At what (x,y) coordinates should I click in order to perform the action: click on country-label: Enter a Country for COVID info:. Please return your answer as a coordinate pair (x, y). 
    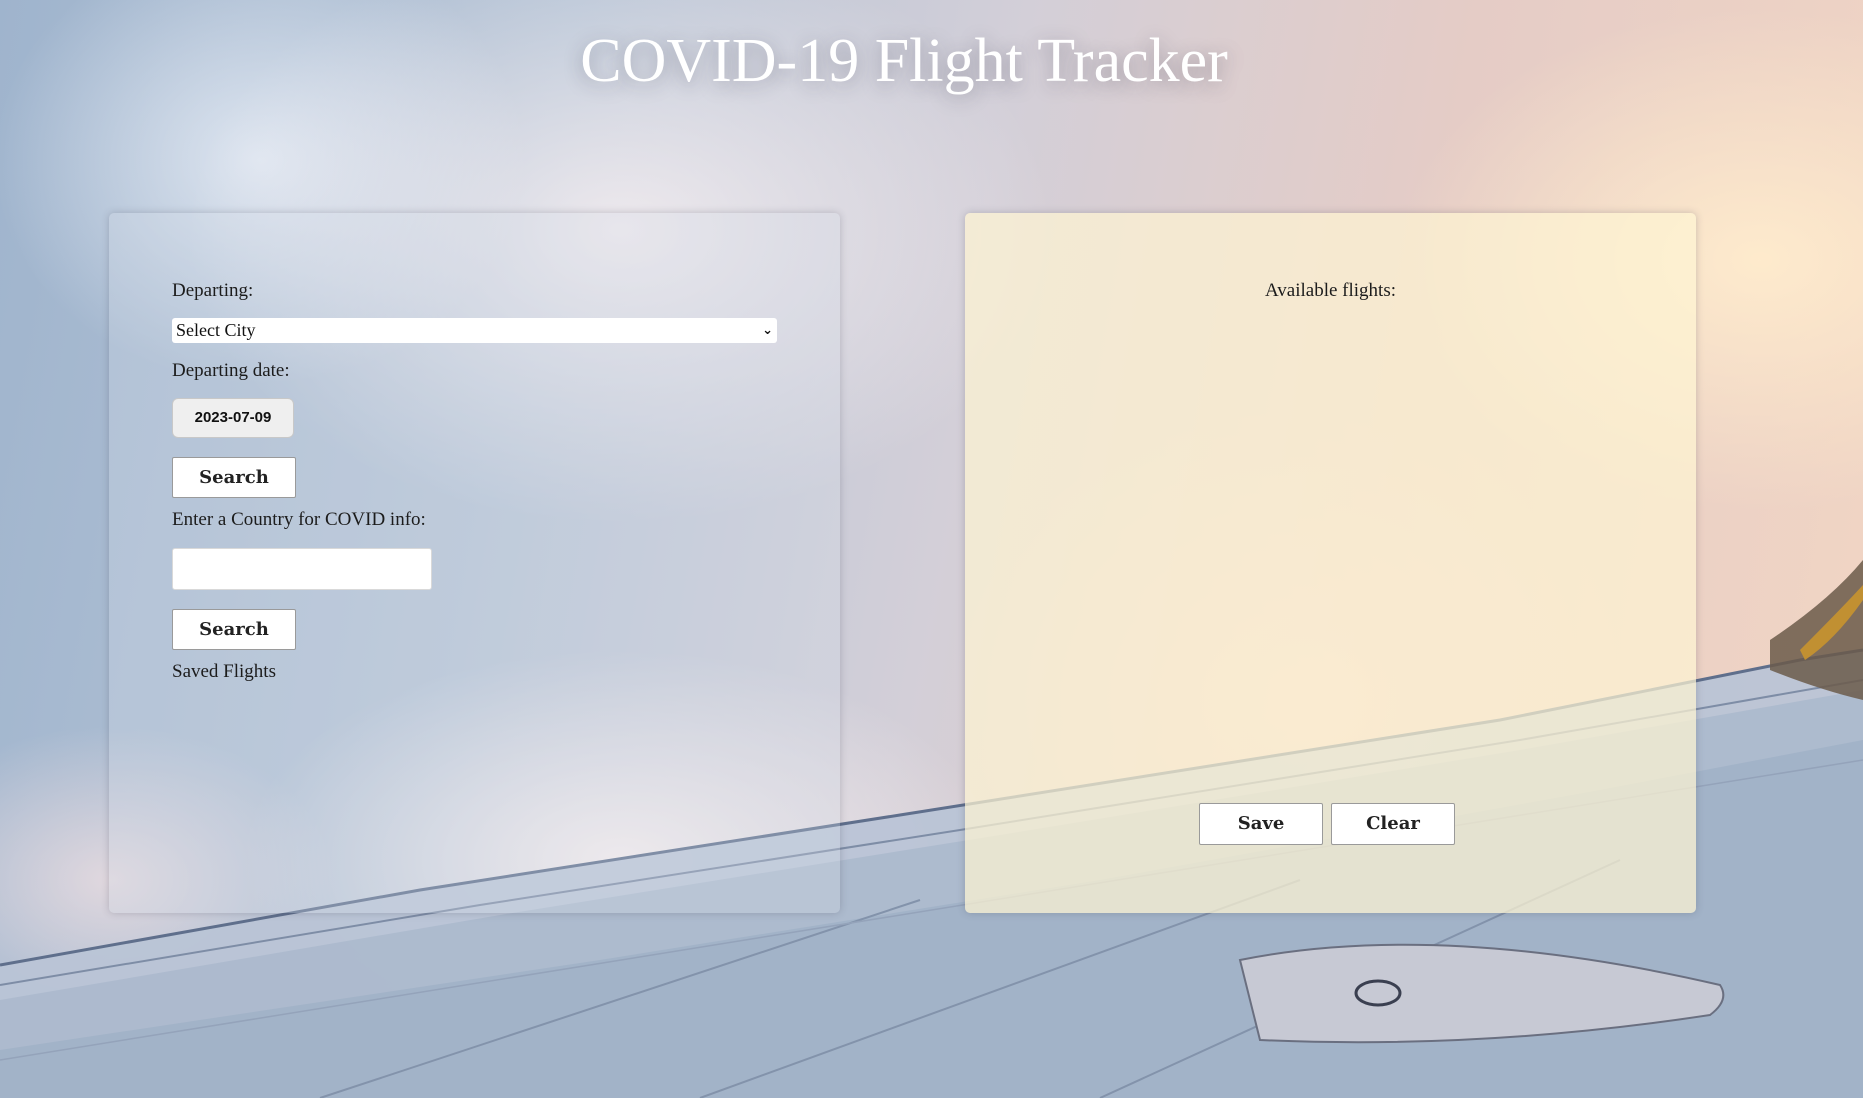
    Looking at the image, I should click on (299, 519).